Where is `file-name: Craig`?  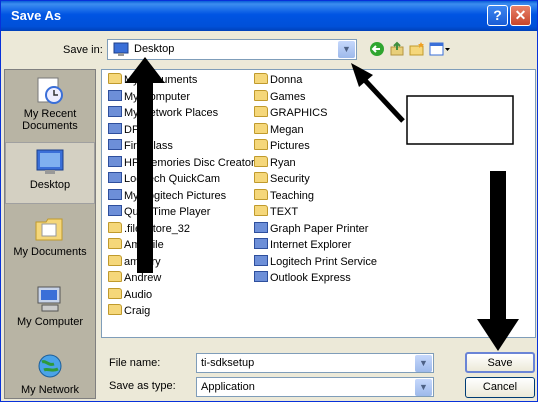
file-name: Craig is located at coordinates (137, 311).